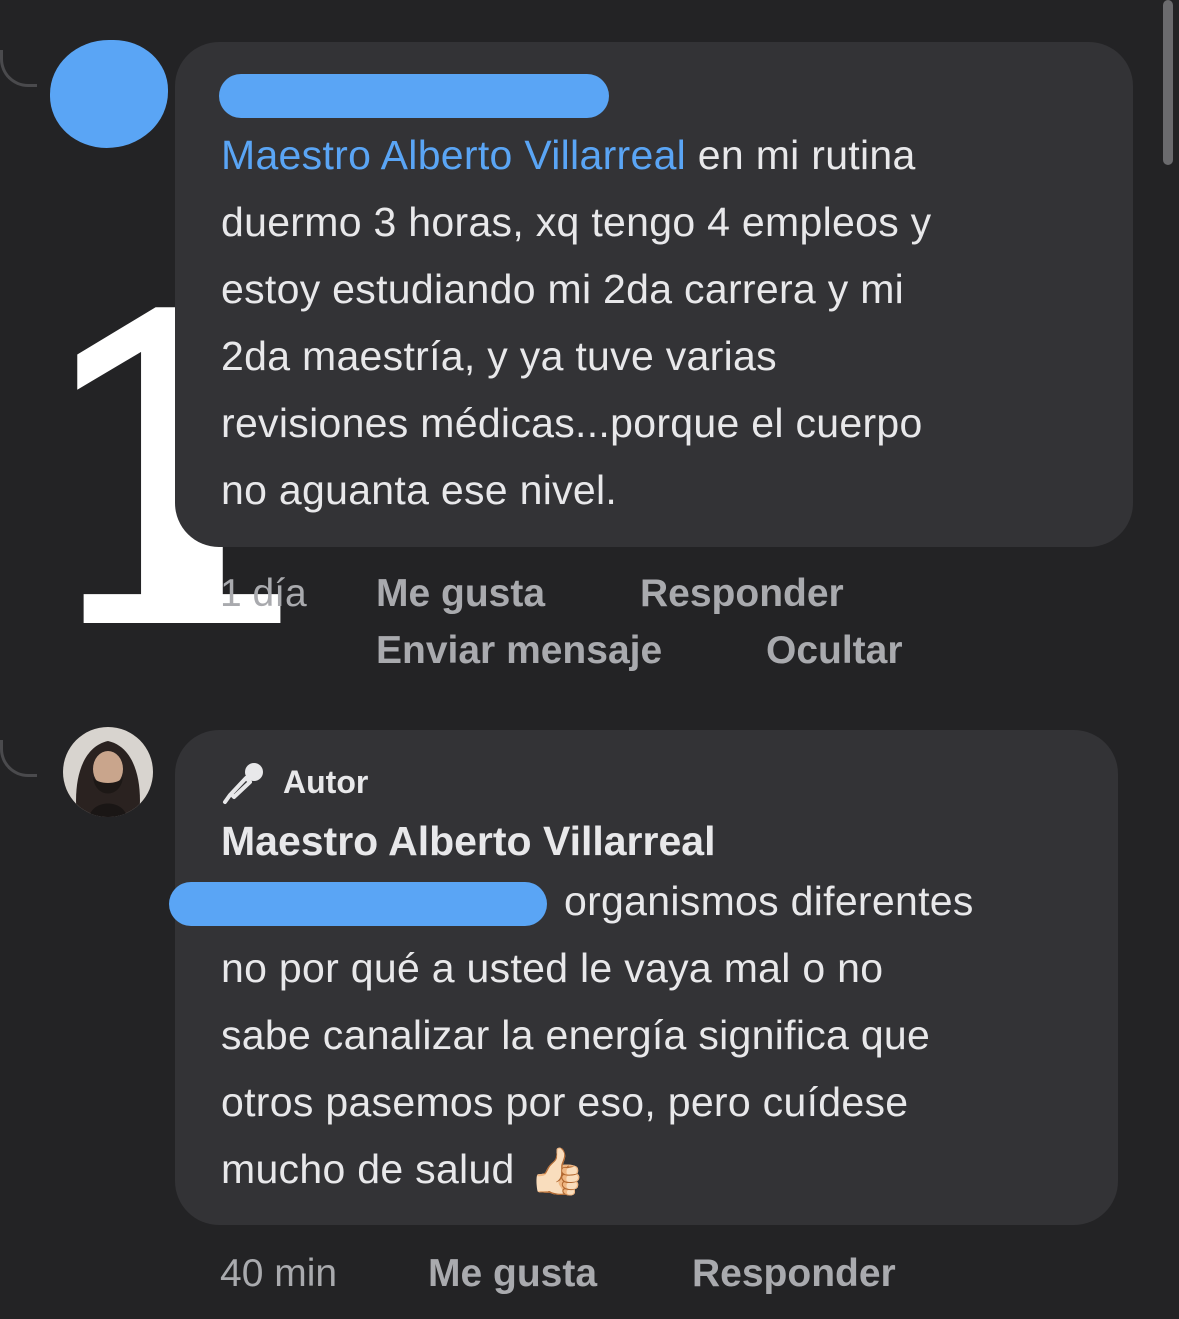 Image resolution: width=1179 pixels, height=1319 pixels. What do you see at coordinates (576, 222) in the screenshot?
I see `comment-line: duermo 3 horas, xq tengo 4 empleos y` at bounding box center [576, 222].